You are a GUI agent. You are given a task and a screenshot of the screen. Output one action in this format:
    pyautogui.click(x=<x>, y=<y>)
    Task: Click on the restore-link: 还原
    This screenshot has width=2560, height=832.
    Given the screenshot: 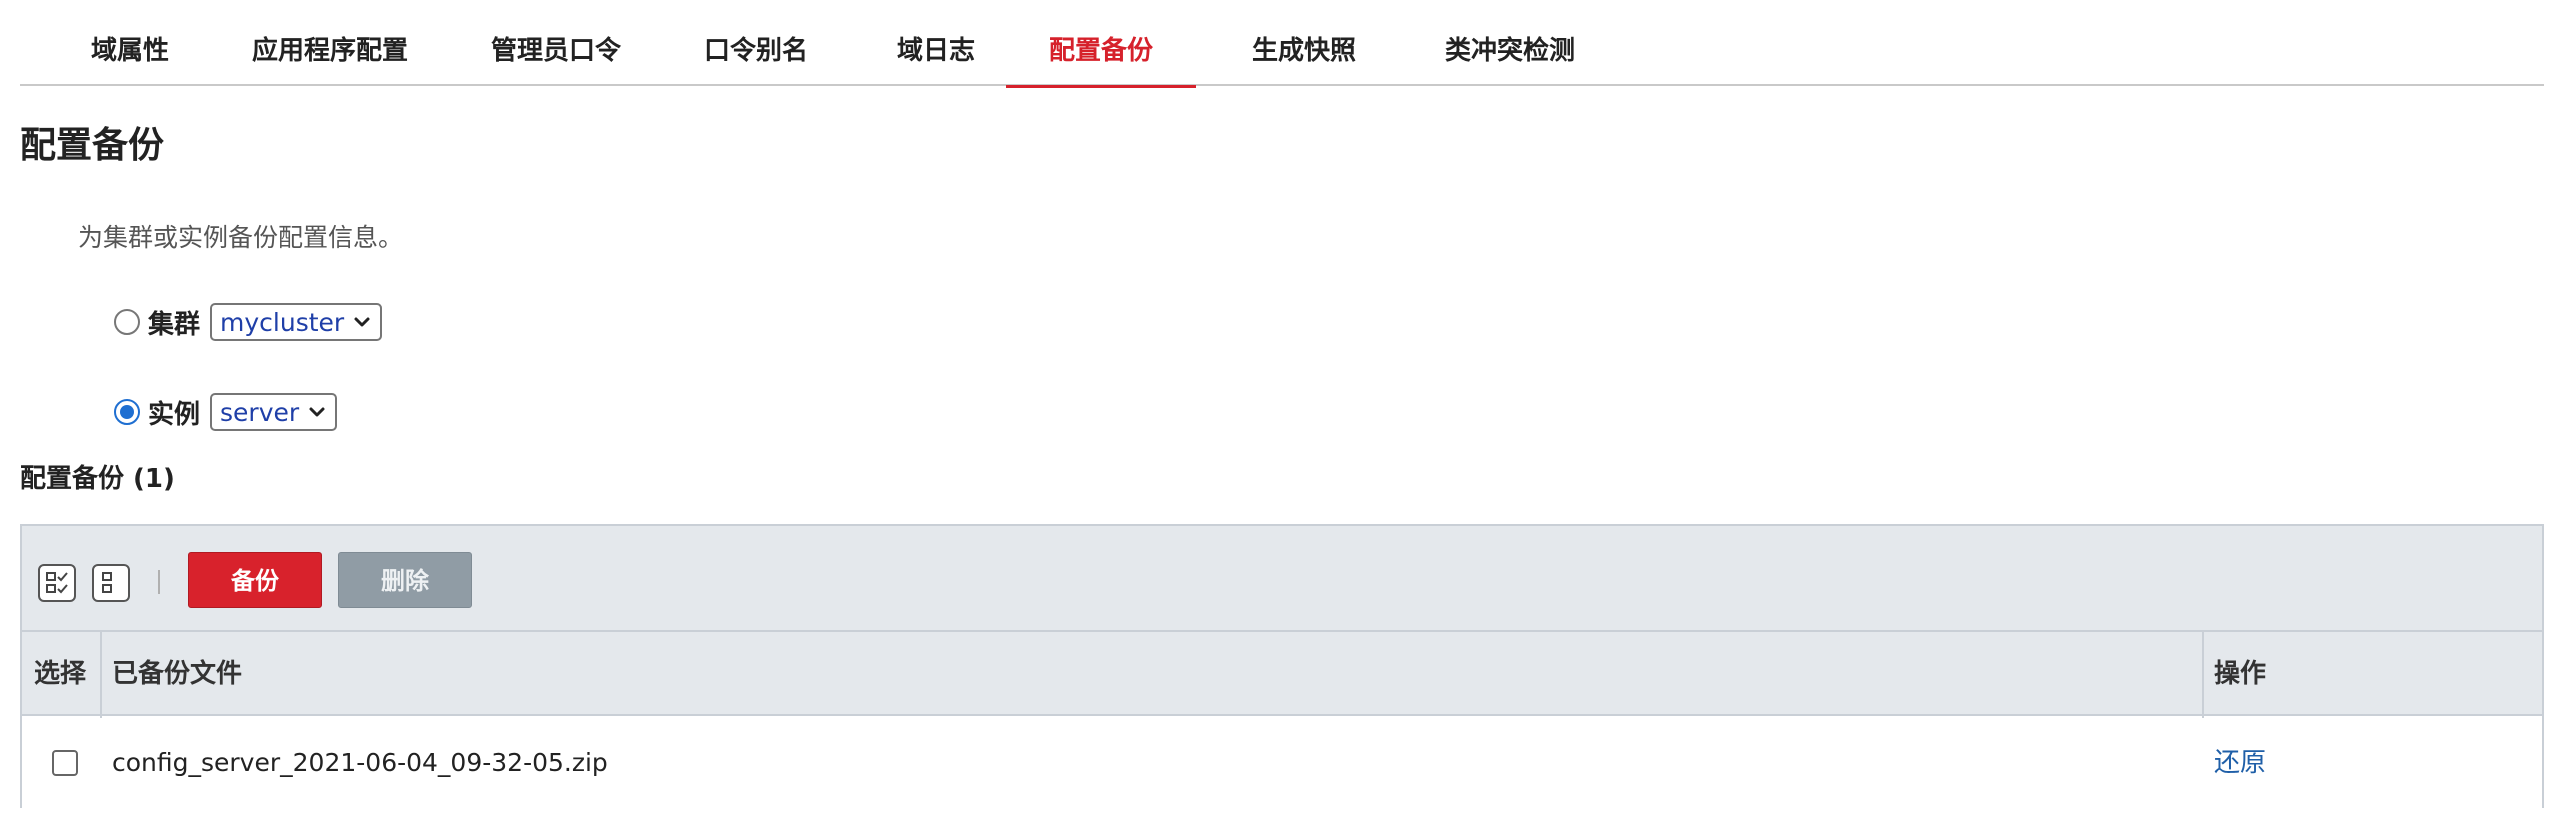 What is the action you would take?
    pyautogui.click(x=2240, y=763)
    